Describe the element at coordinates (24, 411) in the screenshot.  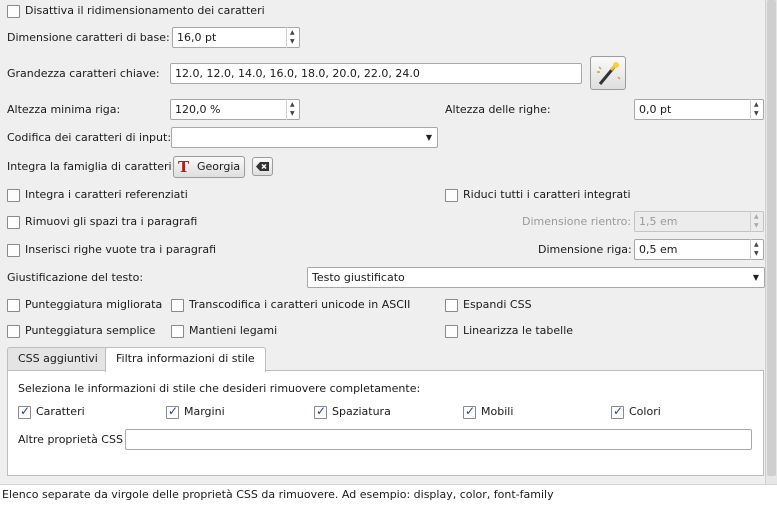
I see `filter-fonts-checkbox` at that location.